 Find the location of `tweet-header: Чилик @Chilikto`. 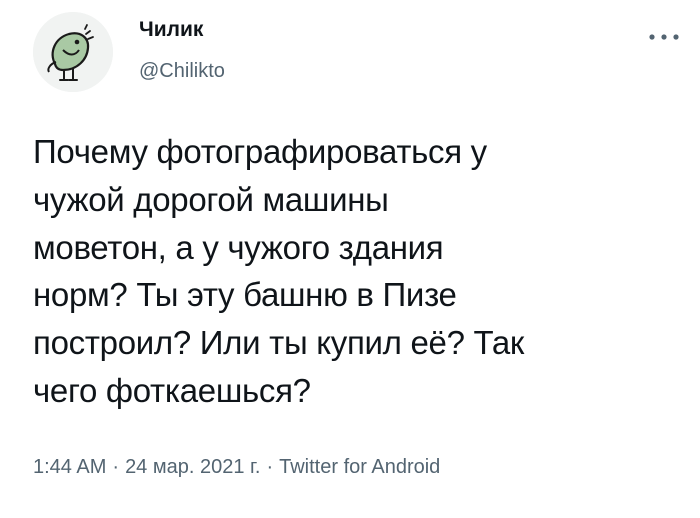

tweet-header: Чилик @Chilikto is located at coordinates (358, 52).